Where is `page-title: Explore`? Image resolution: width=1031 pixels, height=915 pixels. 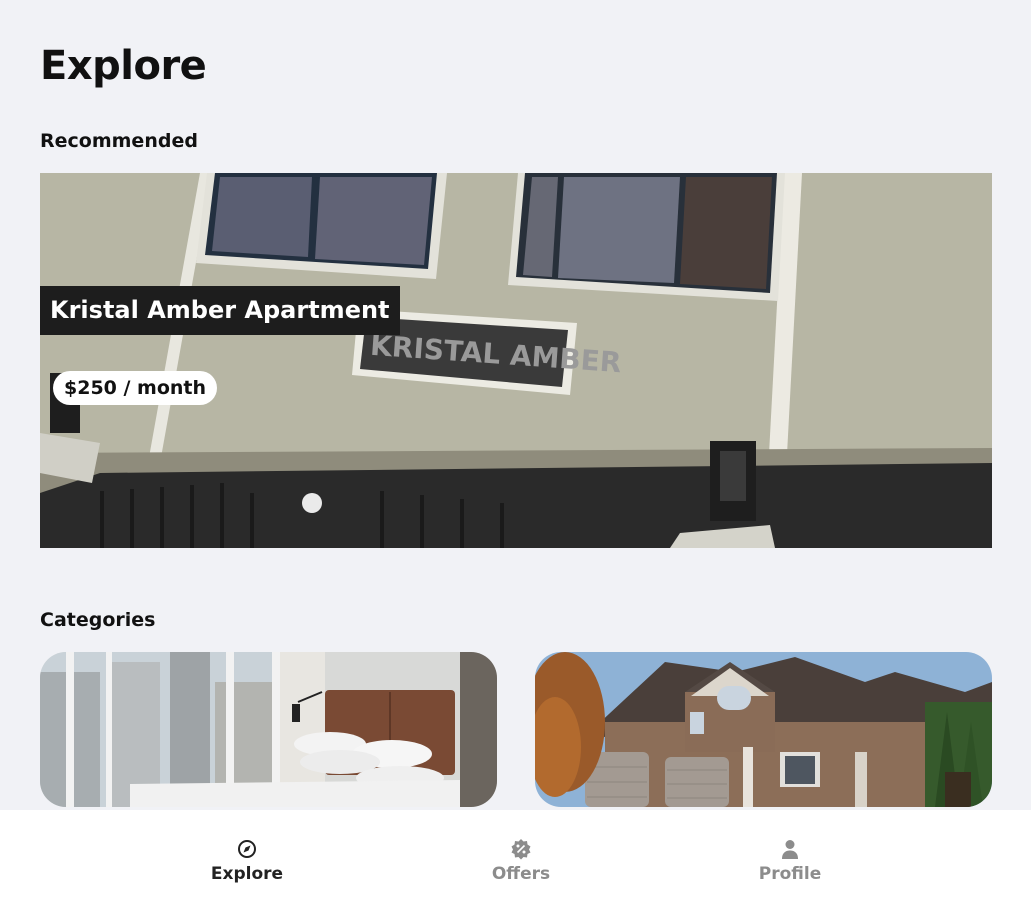
page-title: Explore is located at coordinates (123, 66).